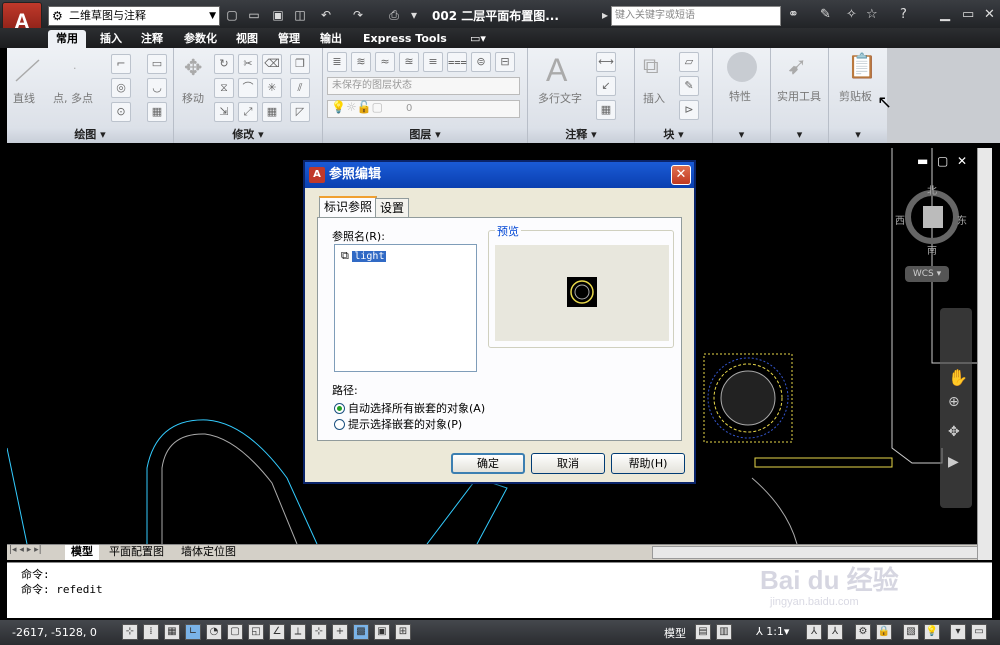  Describe the element at coordinates (932, 249) in the screenshot. I see `compass-south: 南` at that location.